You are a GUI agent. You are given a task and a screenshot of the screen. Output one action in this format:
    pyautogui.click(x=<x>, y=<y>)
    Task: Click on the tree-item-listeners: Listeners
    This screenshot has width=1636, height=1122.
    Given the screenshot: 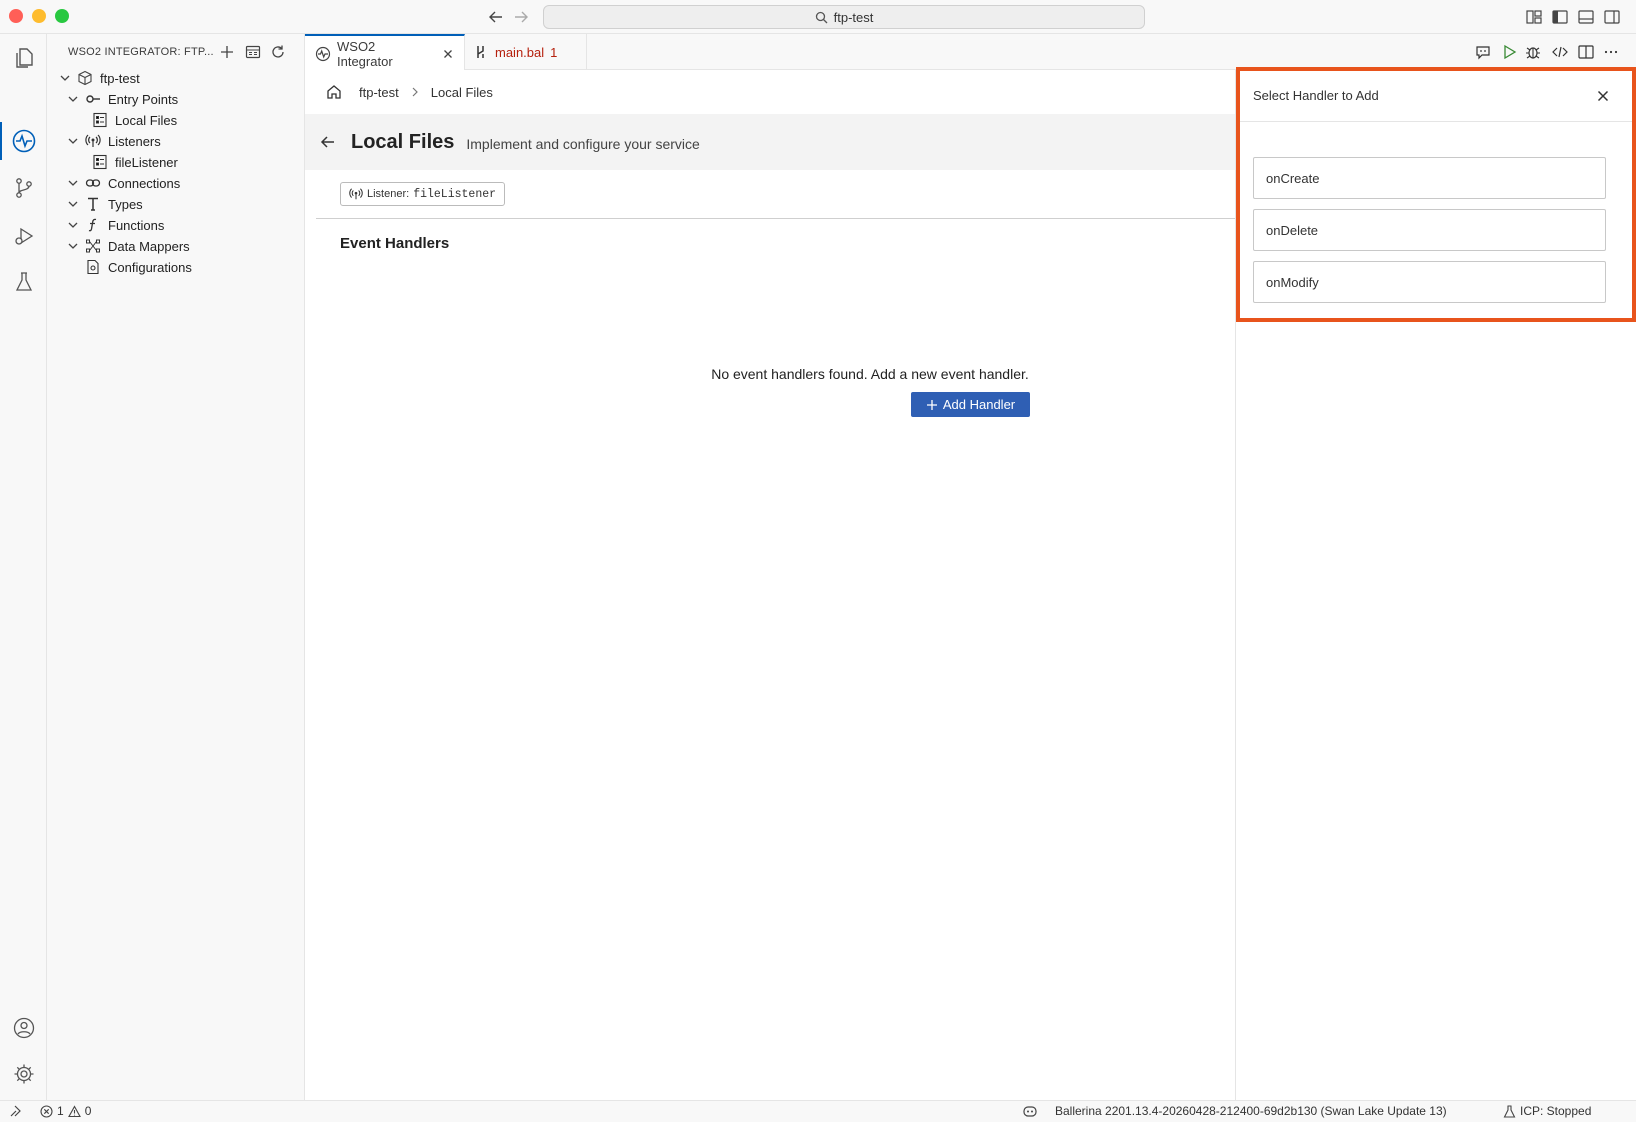 What is the action you would take?
    pyautogui.click(x=113, y=141)
    